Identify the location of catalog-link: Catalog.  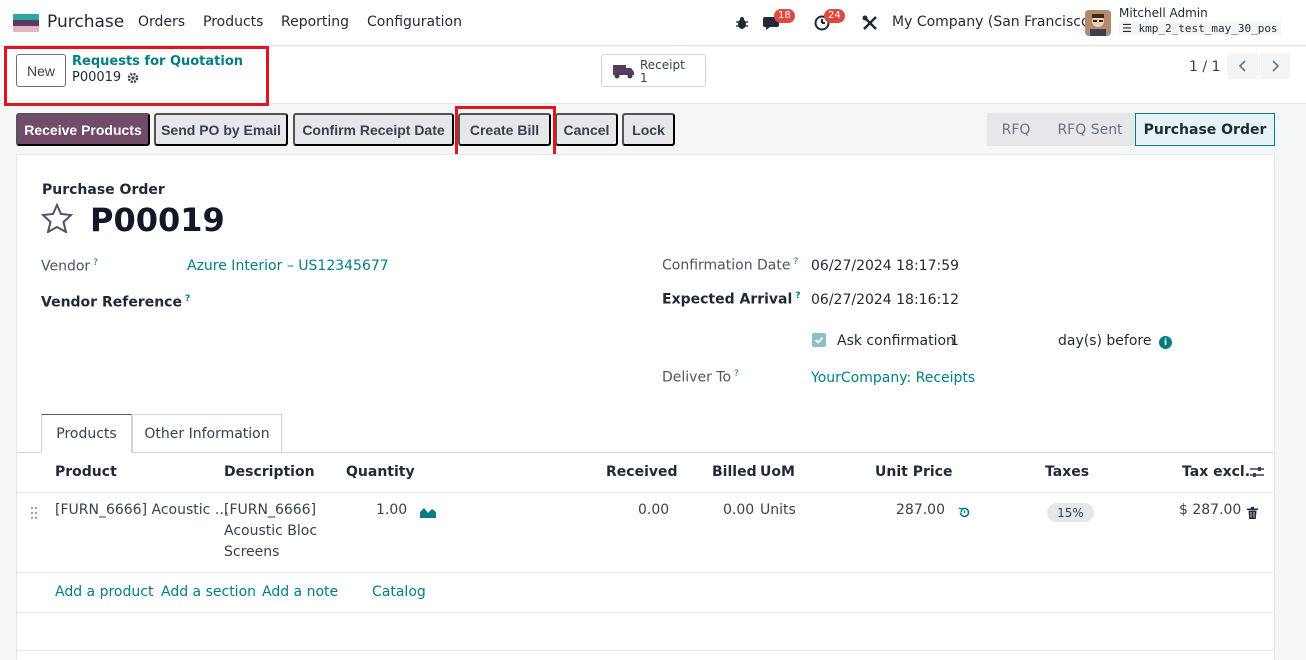
(399, 592).